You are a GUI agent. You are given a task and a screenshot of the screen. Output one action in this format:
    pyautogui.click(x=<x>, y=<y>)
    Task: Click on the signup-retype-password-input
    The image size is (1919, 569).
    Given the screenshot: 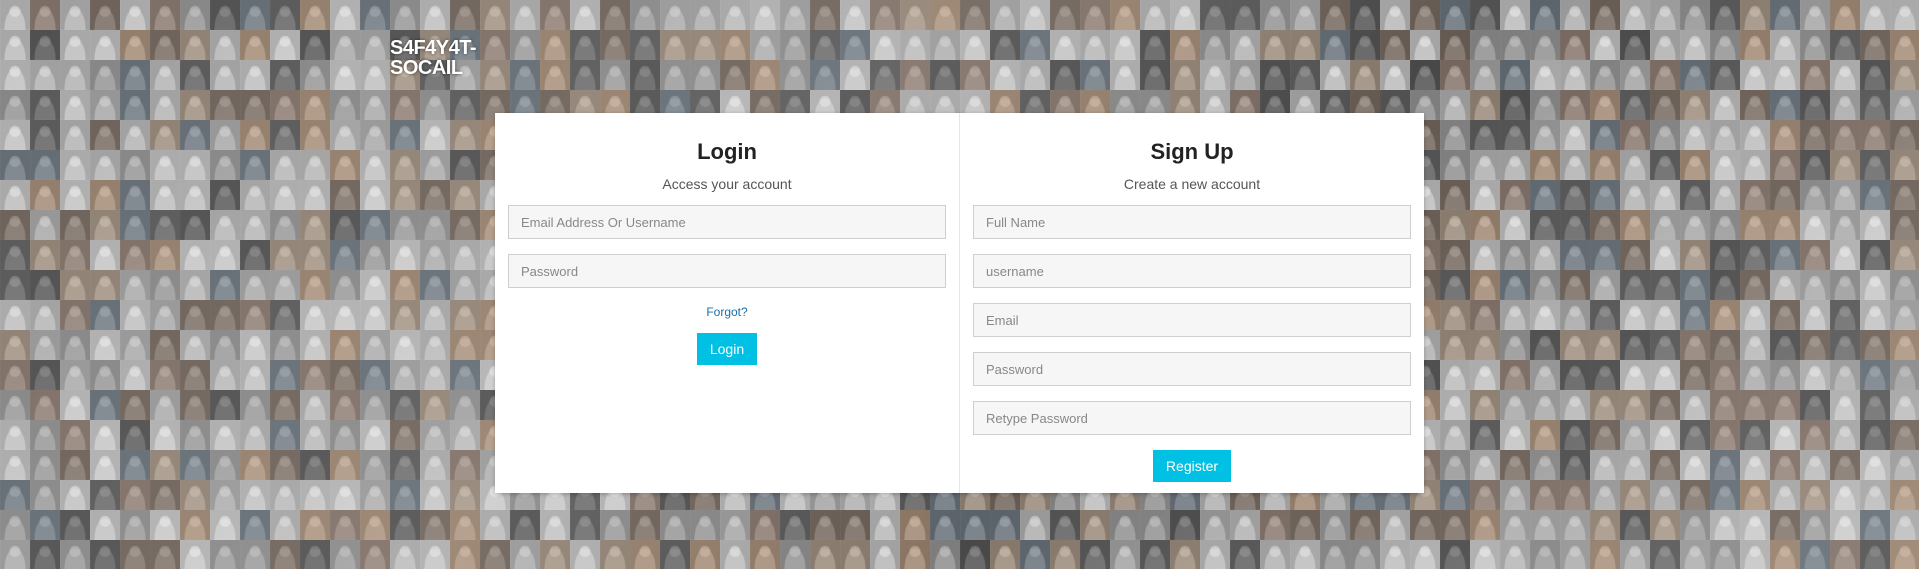 What is the action you would take?
    pyautogui.click(x=1192, y=418)
    